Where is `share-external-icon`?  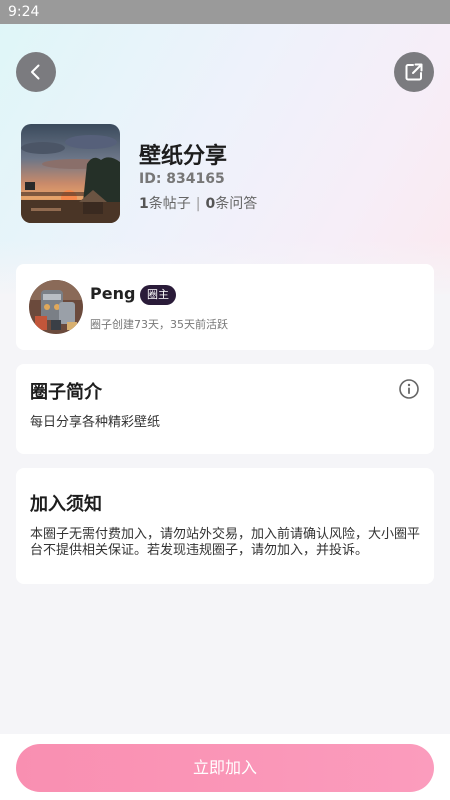 share-external-icon is located at coordinates (414, 72).